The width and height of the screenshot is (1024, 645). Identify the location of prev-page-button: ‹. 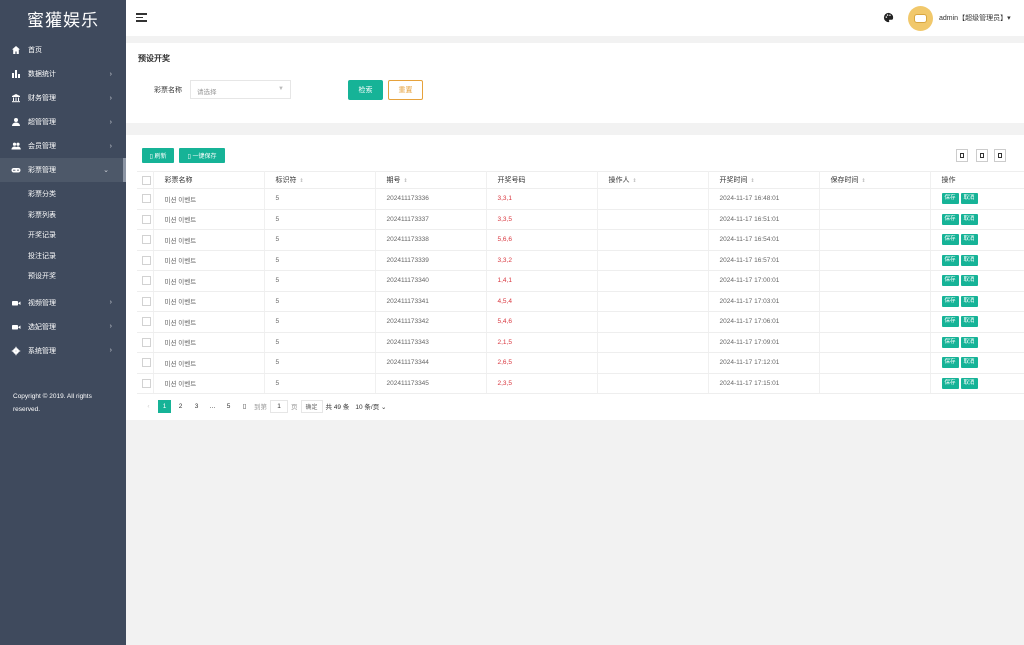
(148, 406).